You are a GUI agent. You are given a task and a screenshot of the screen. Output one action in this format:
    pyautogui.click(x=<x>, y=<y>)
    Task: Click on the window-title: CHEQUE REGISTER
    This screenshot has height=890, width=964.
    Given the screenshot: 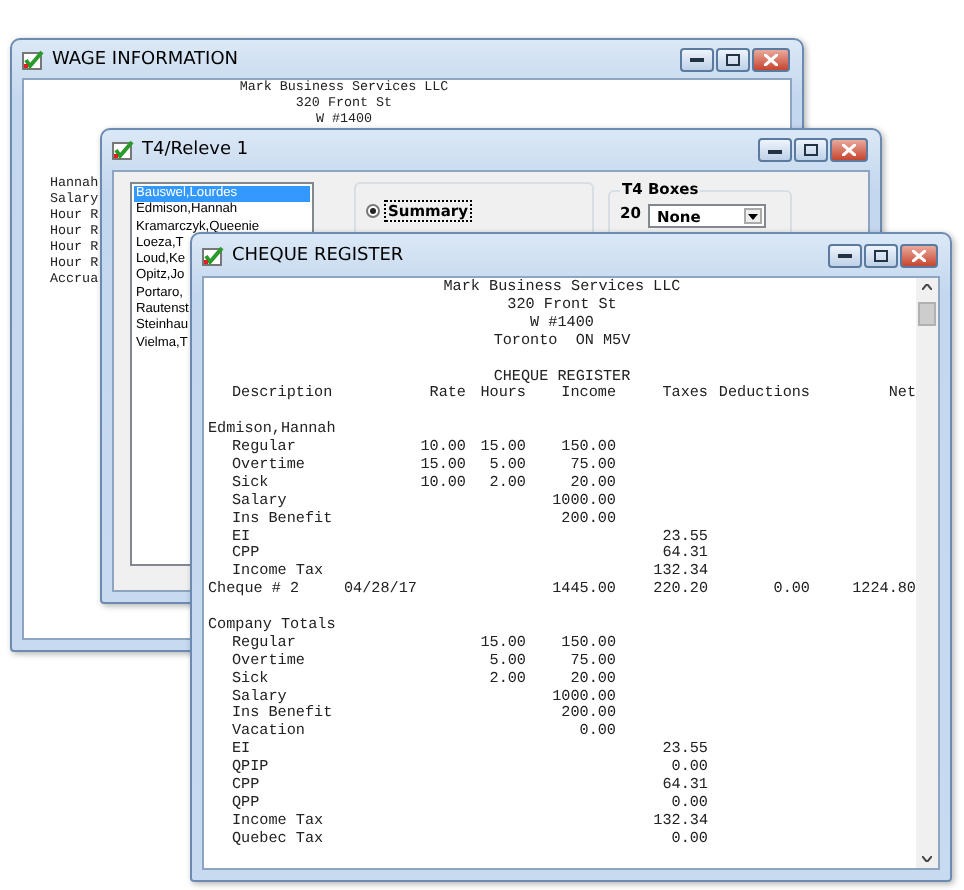 What is the action you would take?
    pyautogui.click(x=319, y=255)
    